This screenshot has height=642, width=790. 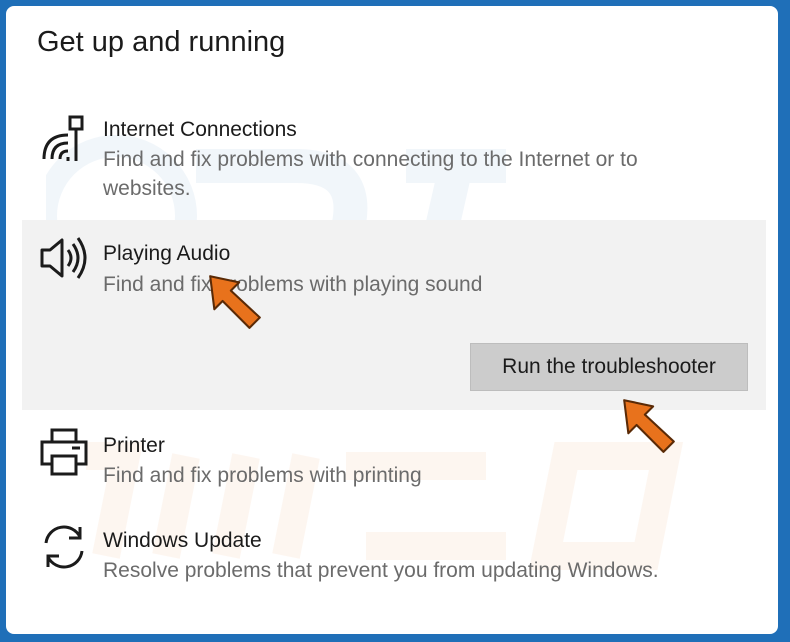 I want to click on speaker-icon, so click(x=63, y=258).